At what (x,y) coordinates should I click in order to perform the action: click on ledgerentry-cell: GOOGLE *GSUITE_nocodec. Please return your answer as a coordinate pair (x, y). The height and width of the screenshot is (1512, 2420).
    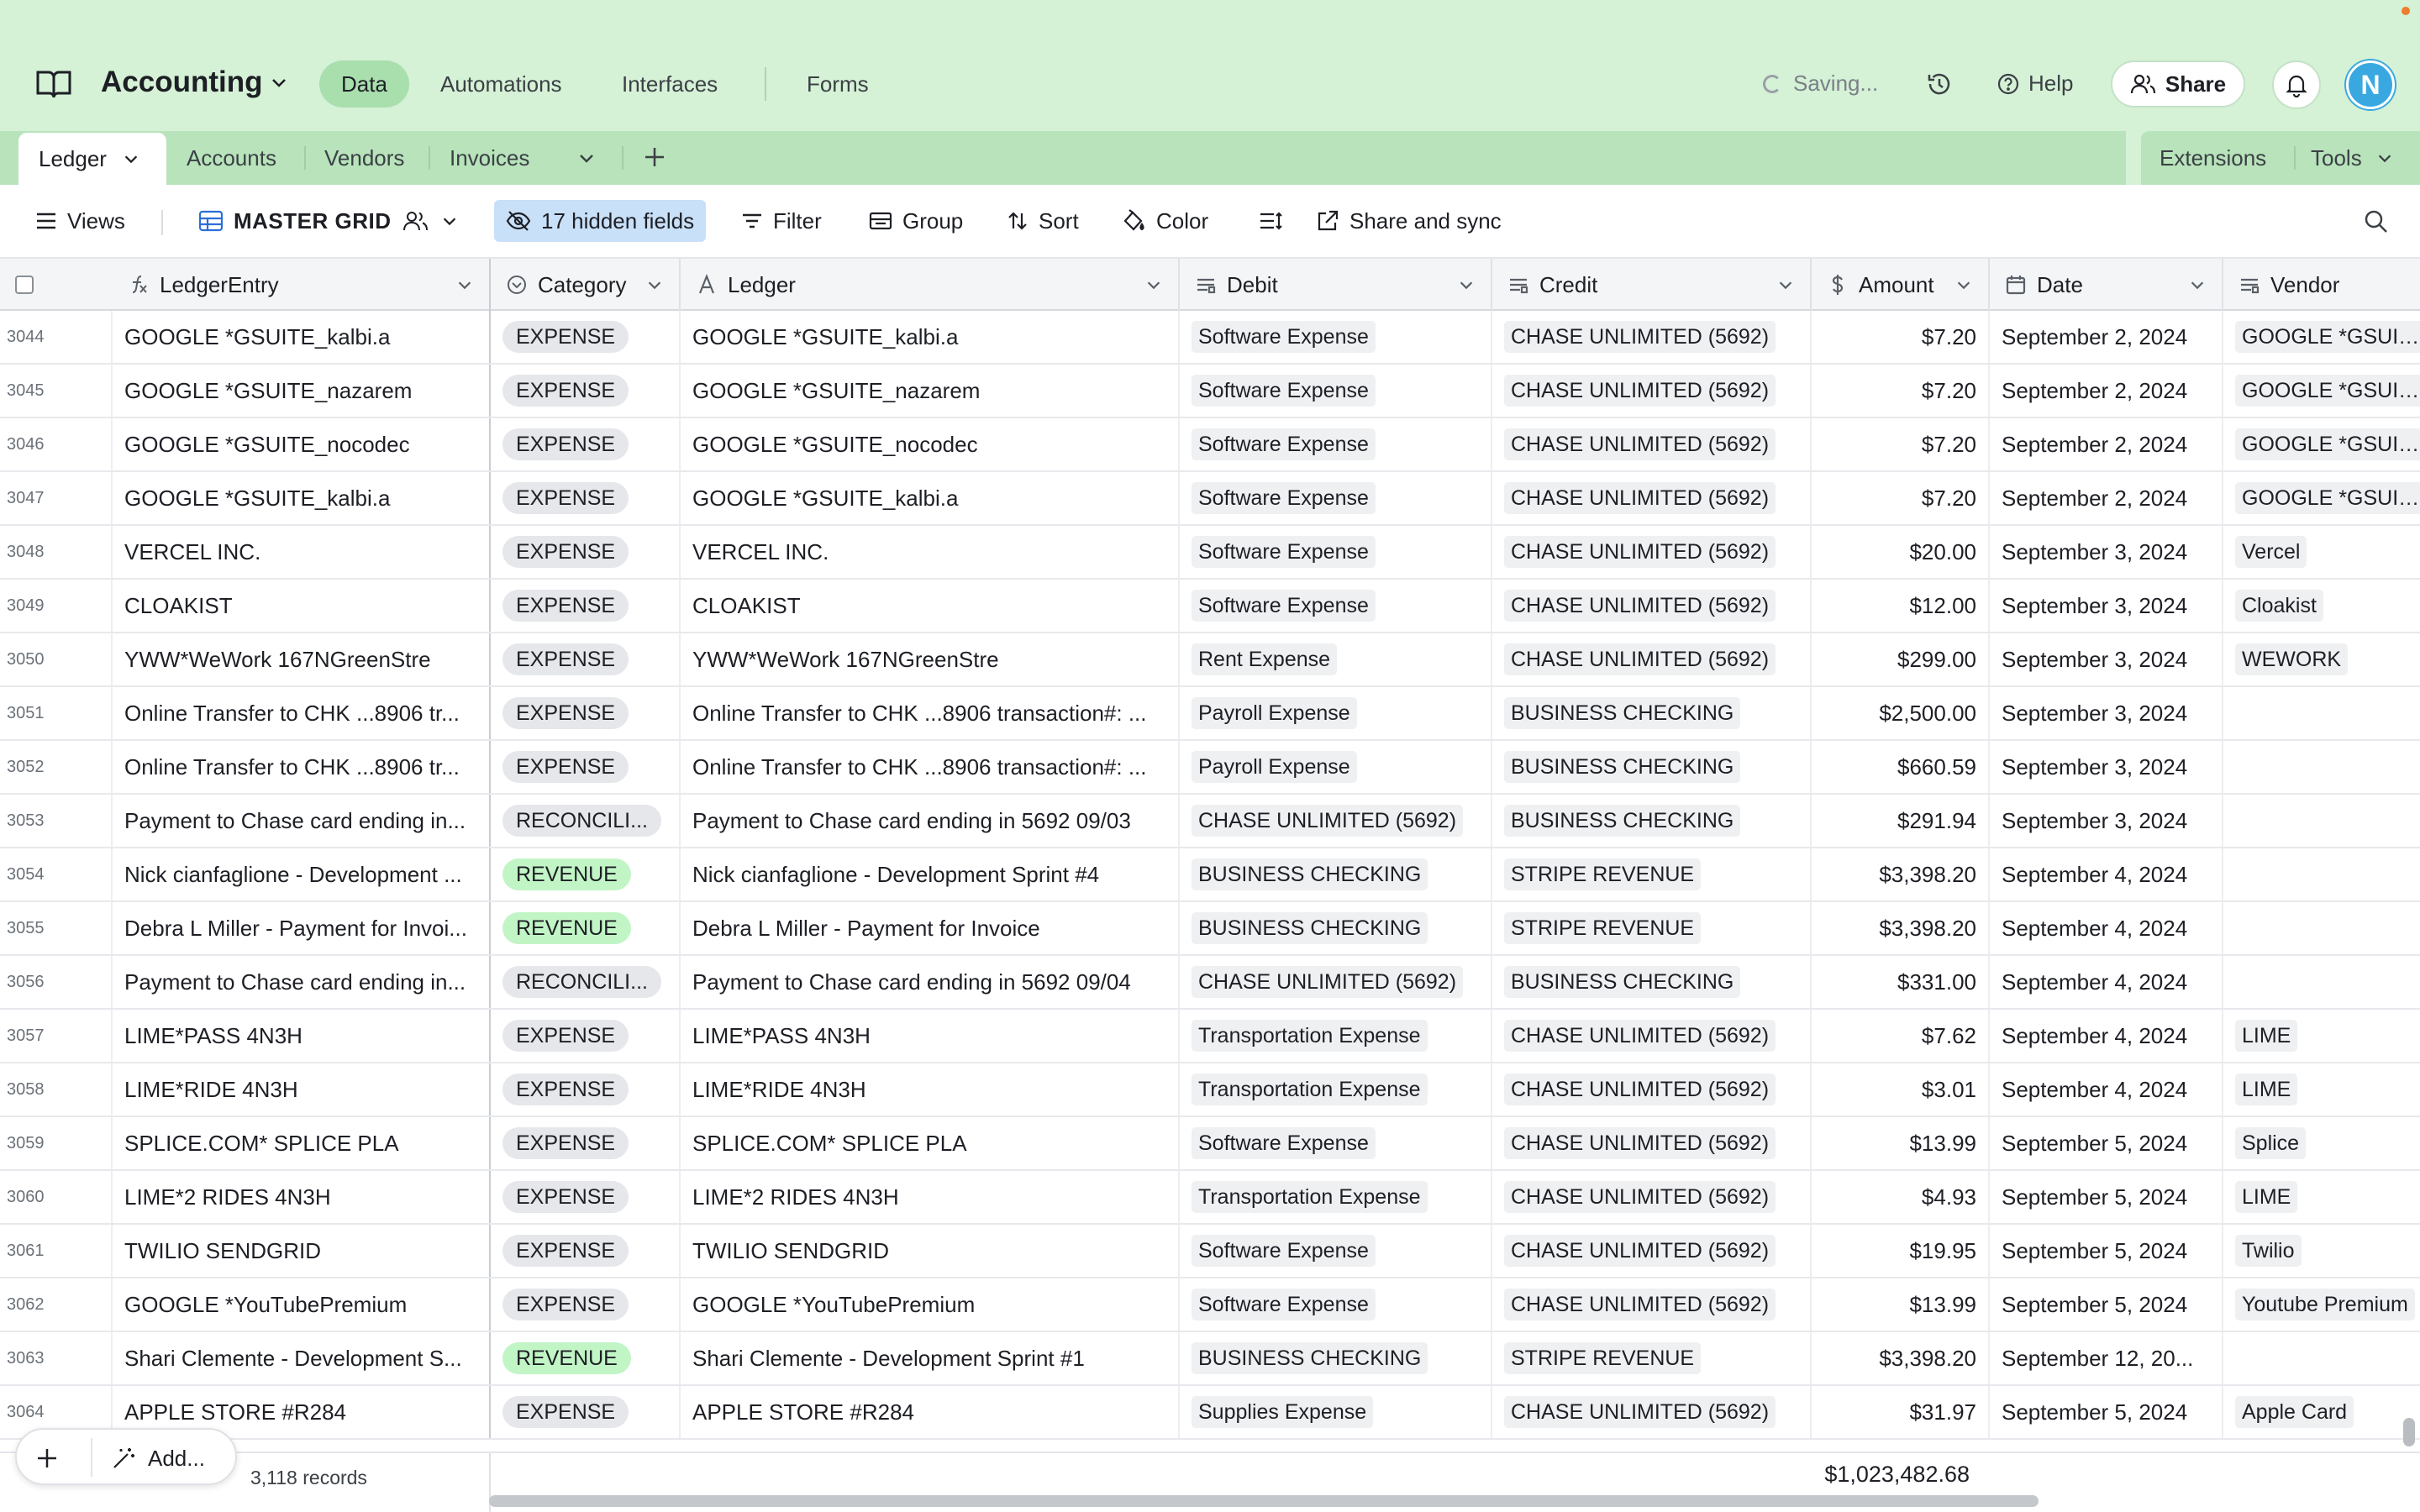
    Looking at the image, I should click on (302, 444).